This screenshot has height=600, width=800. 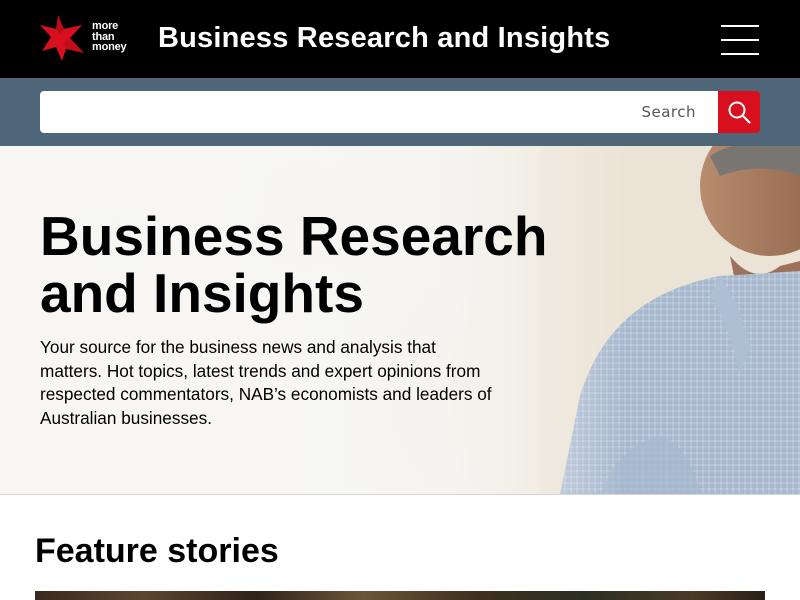 I want to click on search-box, so click(x=380, y=112).